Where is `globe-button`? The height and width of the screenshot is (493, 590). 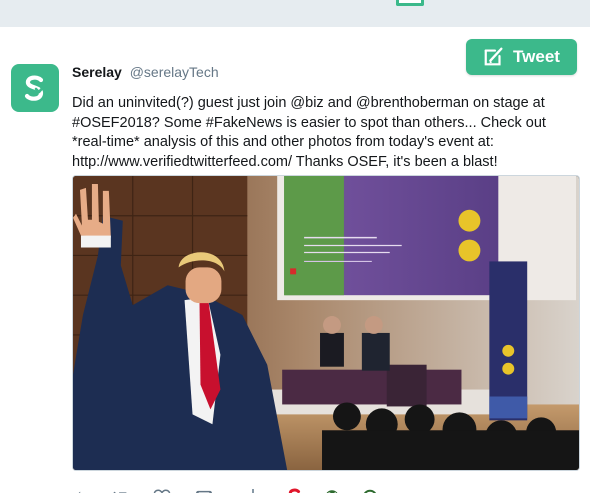
globe-button is located at coordinates (332, 490).